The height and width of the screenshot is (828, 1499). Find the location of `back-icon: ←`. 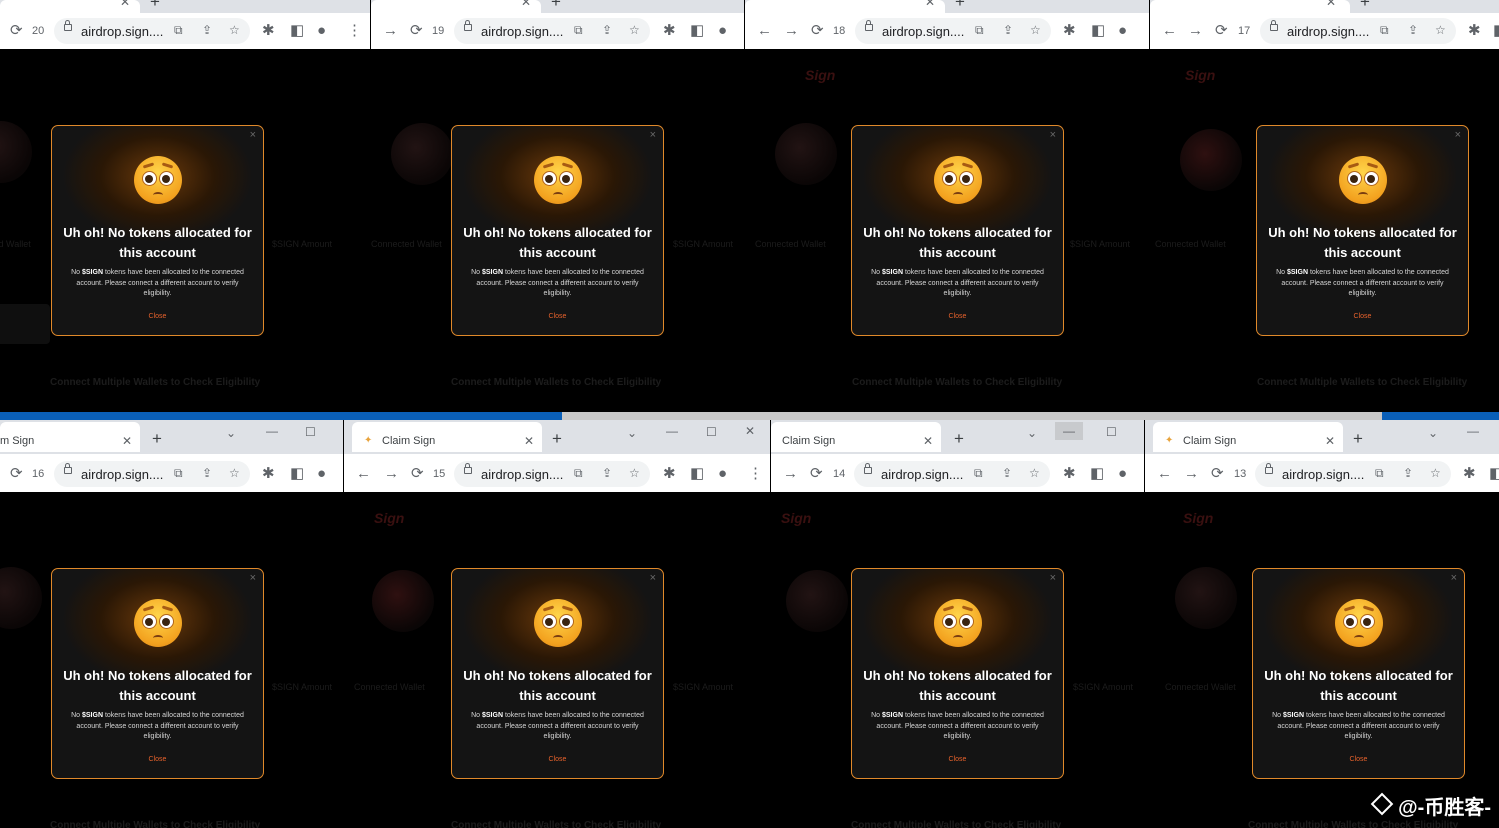

back-icon: ← is located at coordinates (1164, 474).